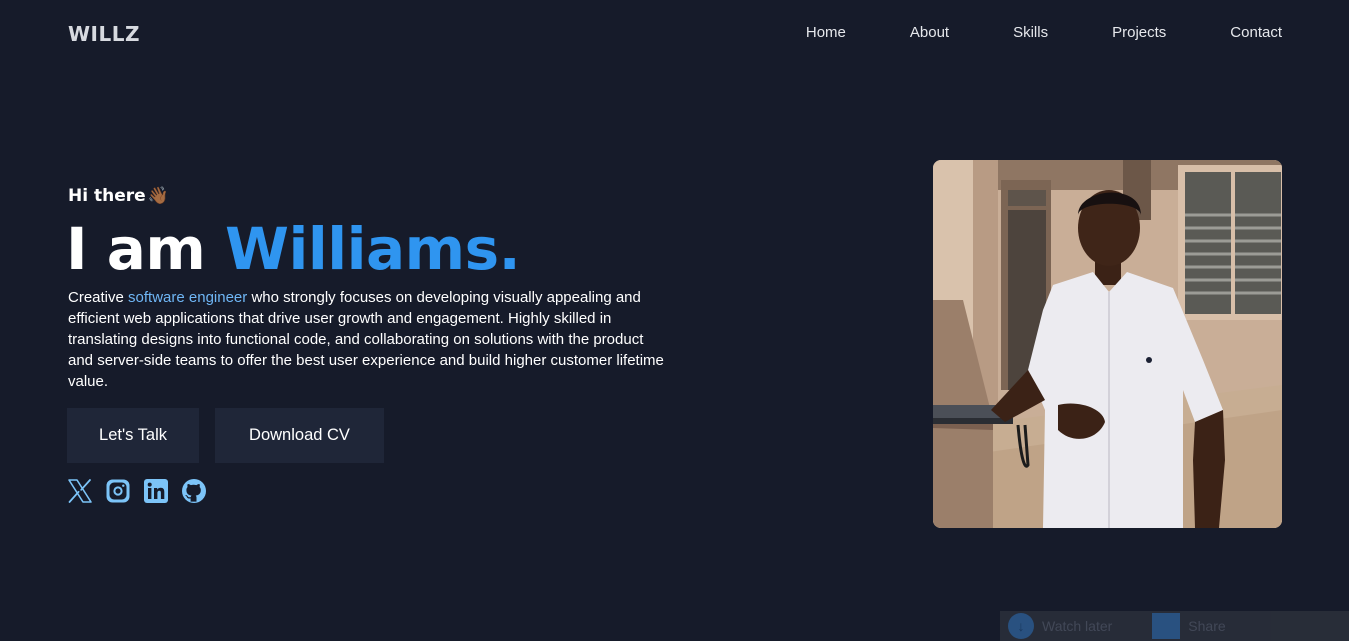  I want to click on toast-download-label: Watch later, so click(1077, 626).